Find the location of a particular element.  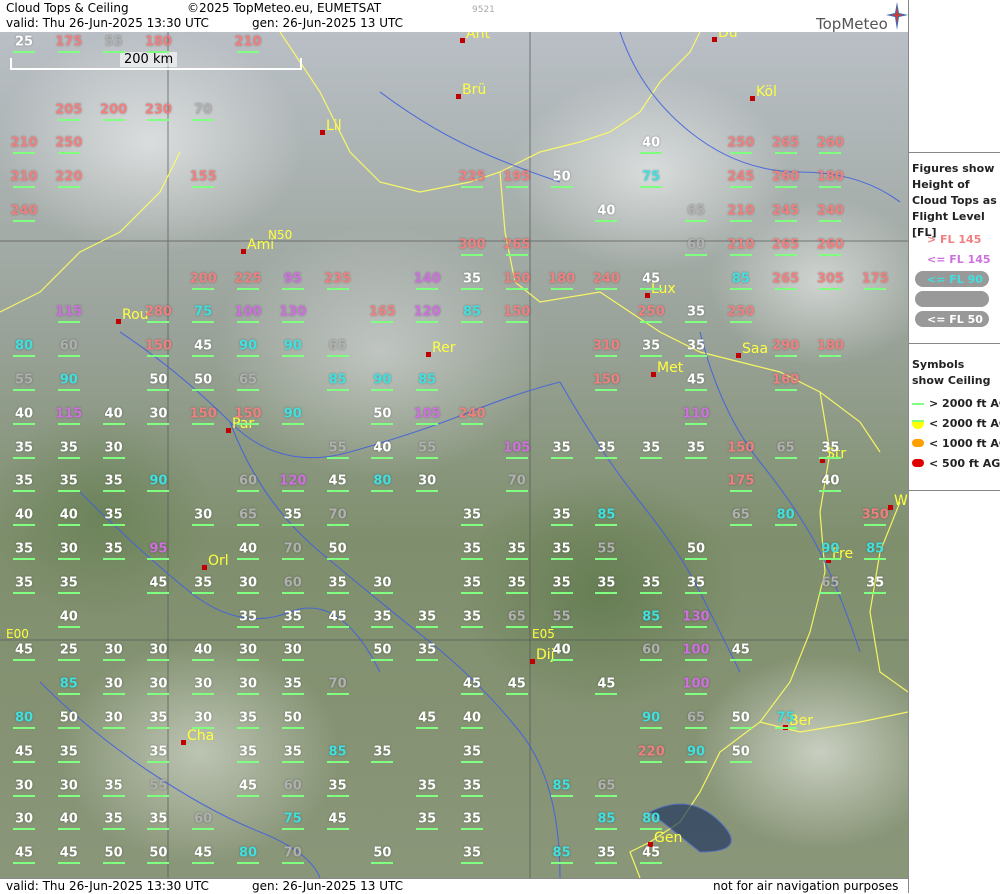

cloud-top-value: 40 is located at coordinates (382, 448).